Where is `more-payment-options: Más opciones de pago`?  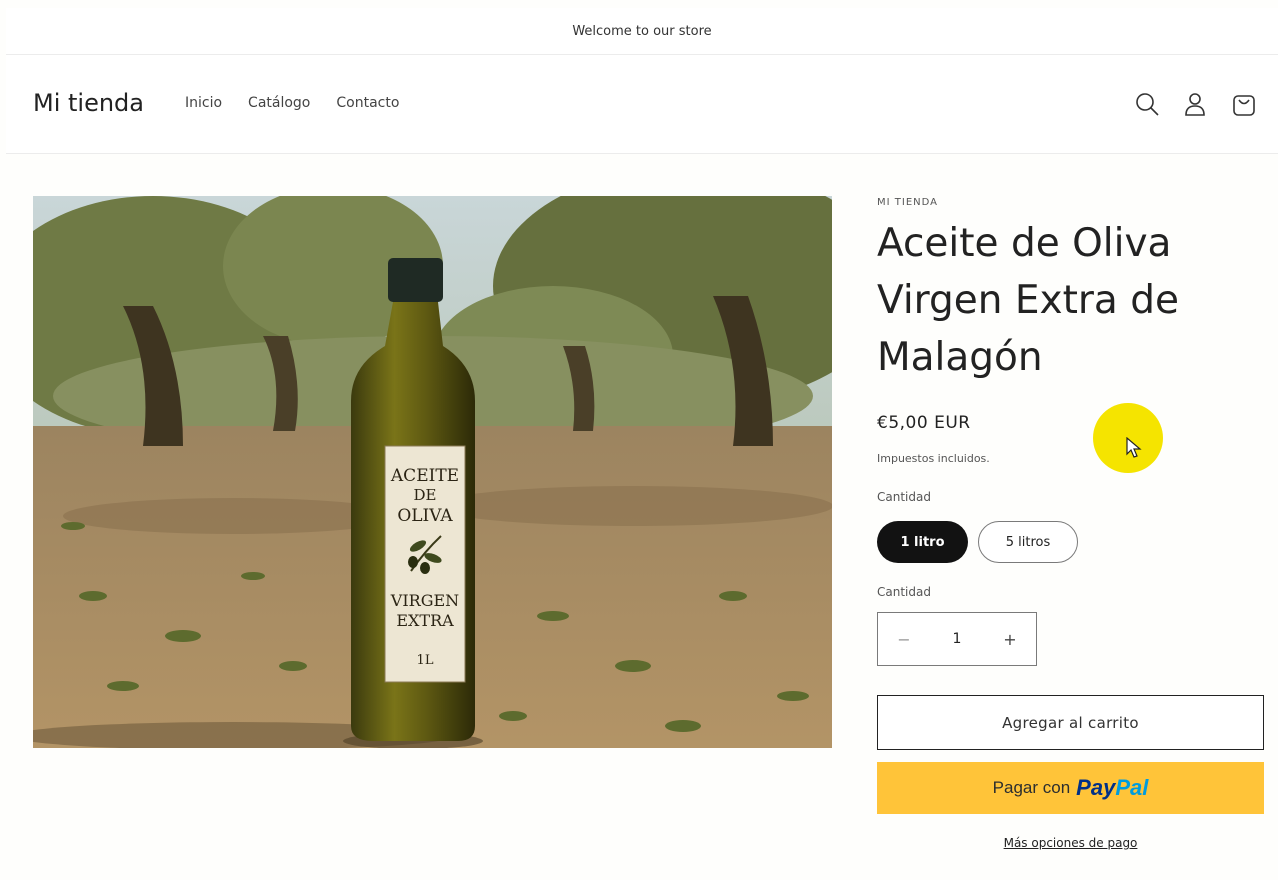 more-payment-options: Más opciones de pago is located at coordinates (1070, 843).